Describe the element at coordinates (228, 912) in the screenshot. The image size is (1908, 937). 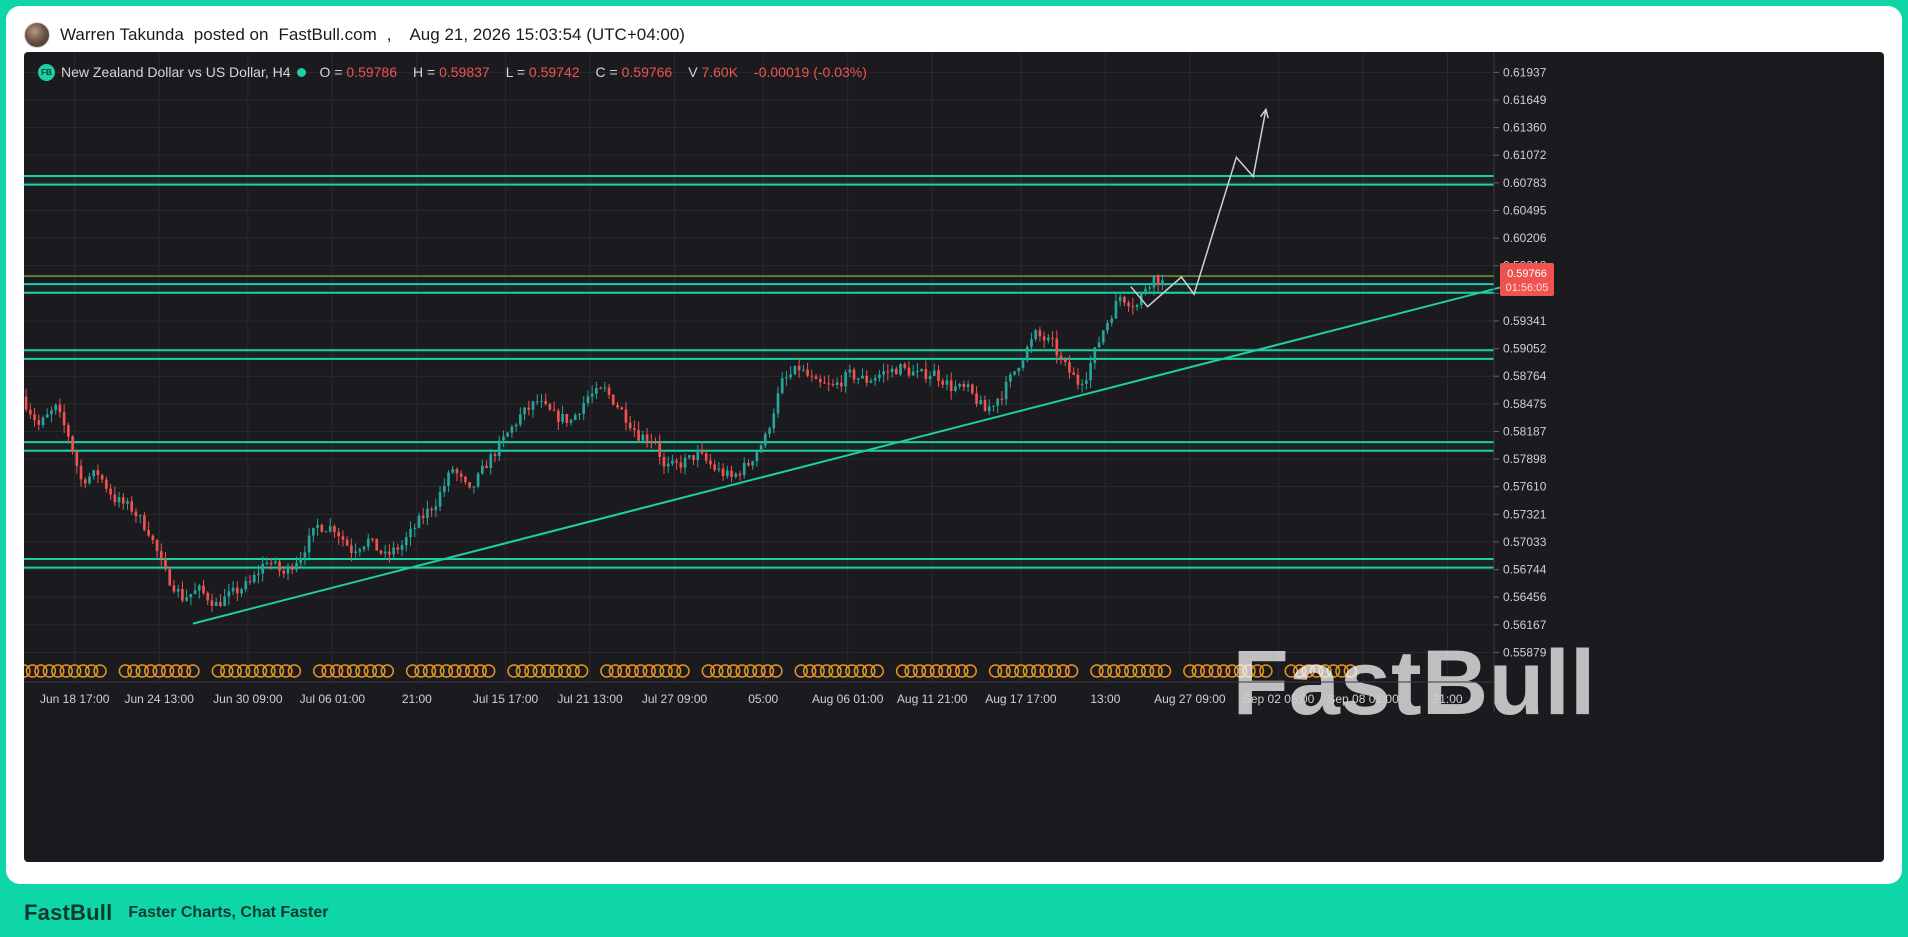
I see `footer-tagline: Faster Charts, Chat Faster` at that location.